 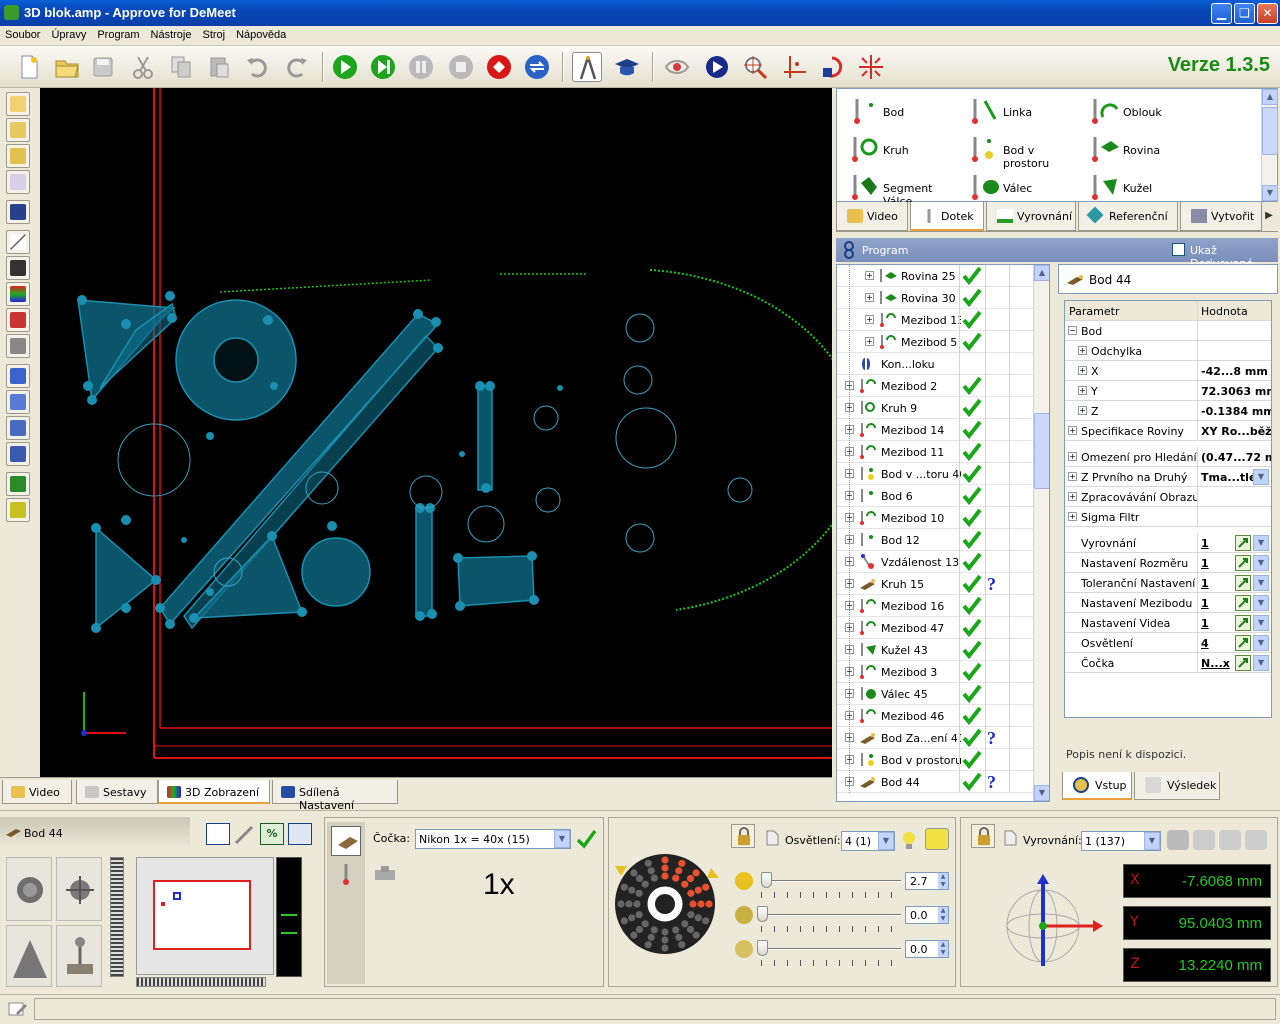 I want to click on pause-icon, so click(x=421, y=67).